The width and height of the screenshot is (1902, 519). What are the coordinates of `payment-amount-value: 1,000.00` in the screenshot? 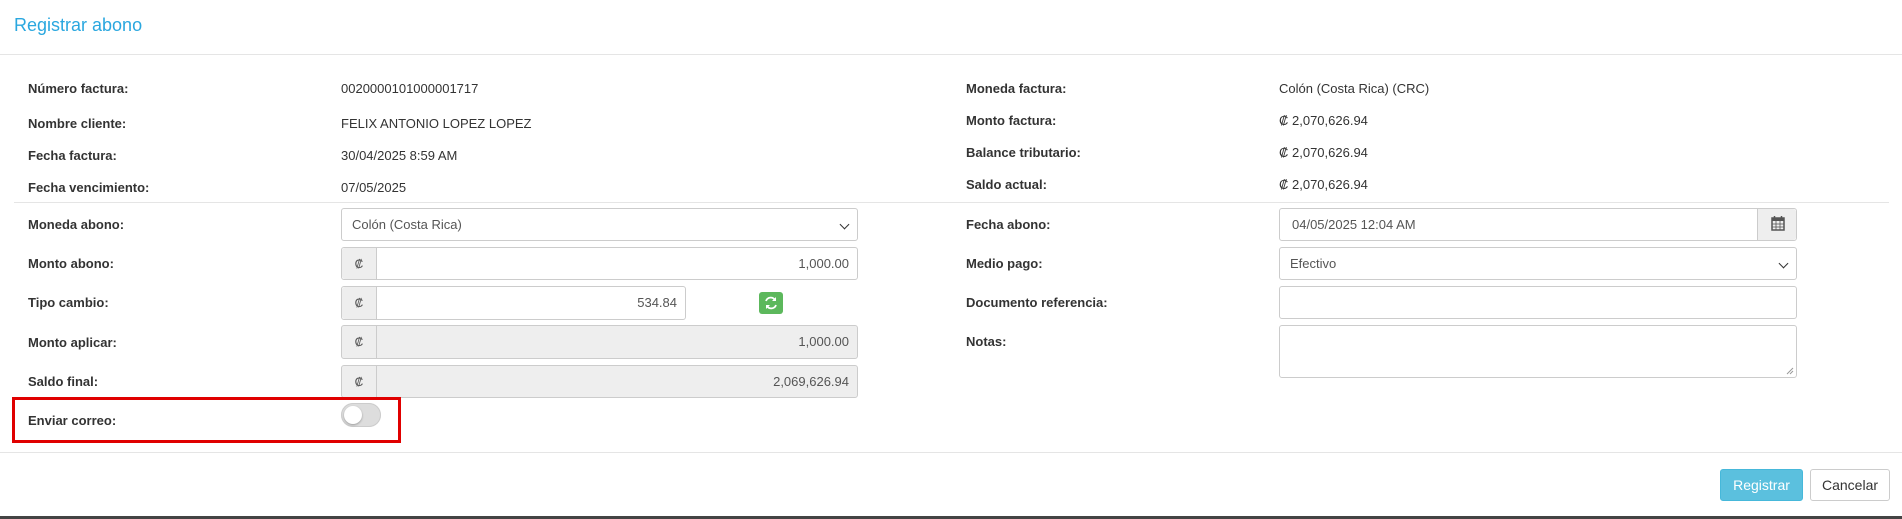 It's located at (823, 263).